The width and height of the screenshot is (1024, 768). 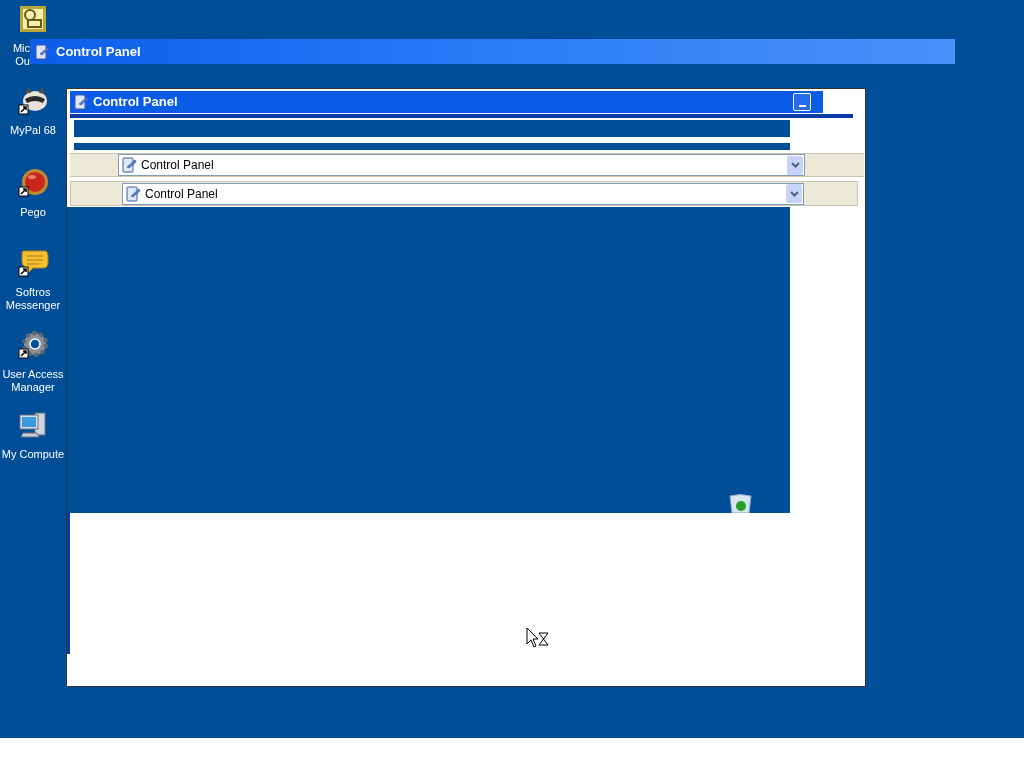 I want to click on speech-bubble-icon, so click(x=33, y=263).